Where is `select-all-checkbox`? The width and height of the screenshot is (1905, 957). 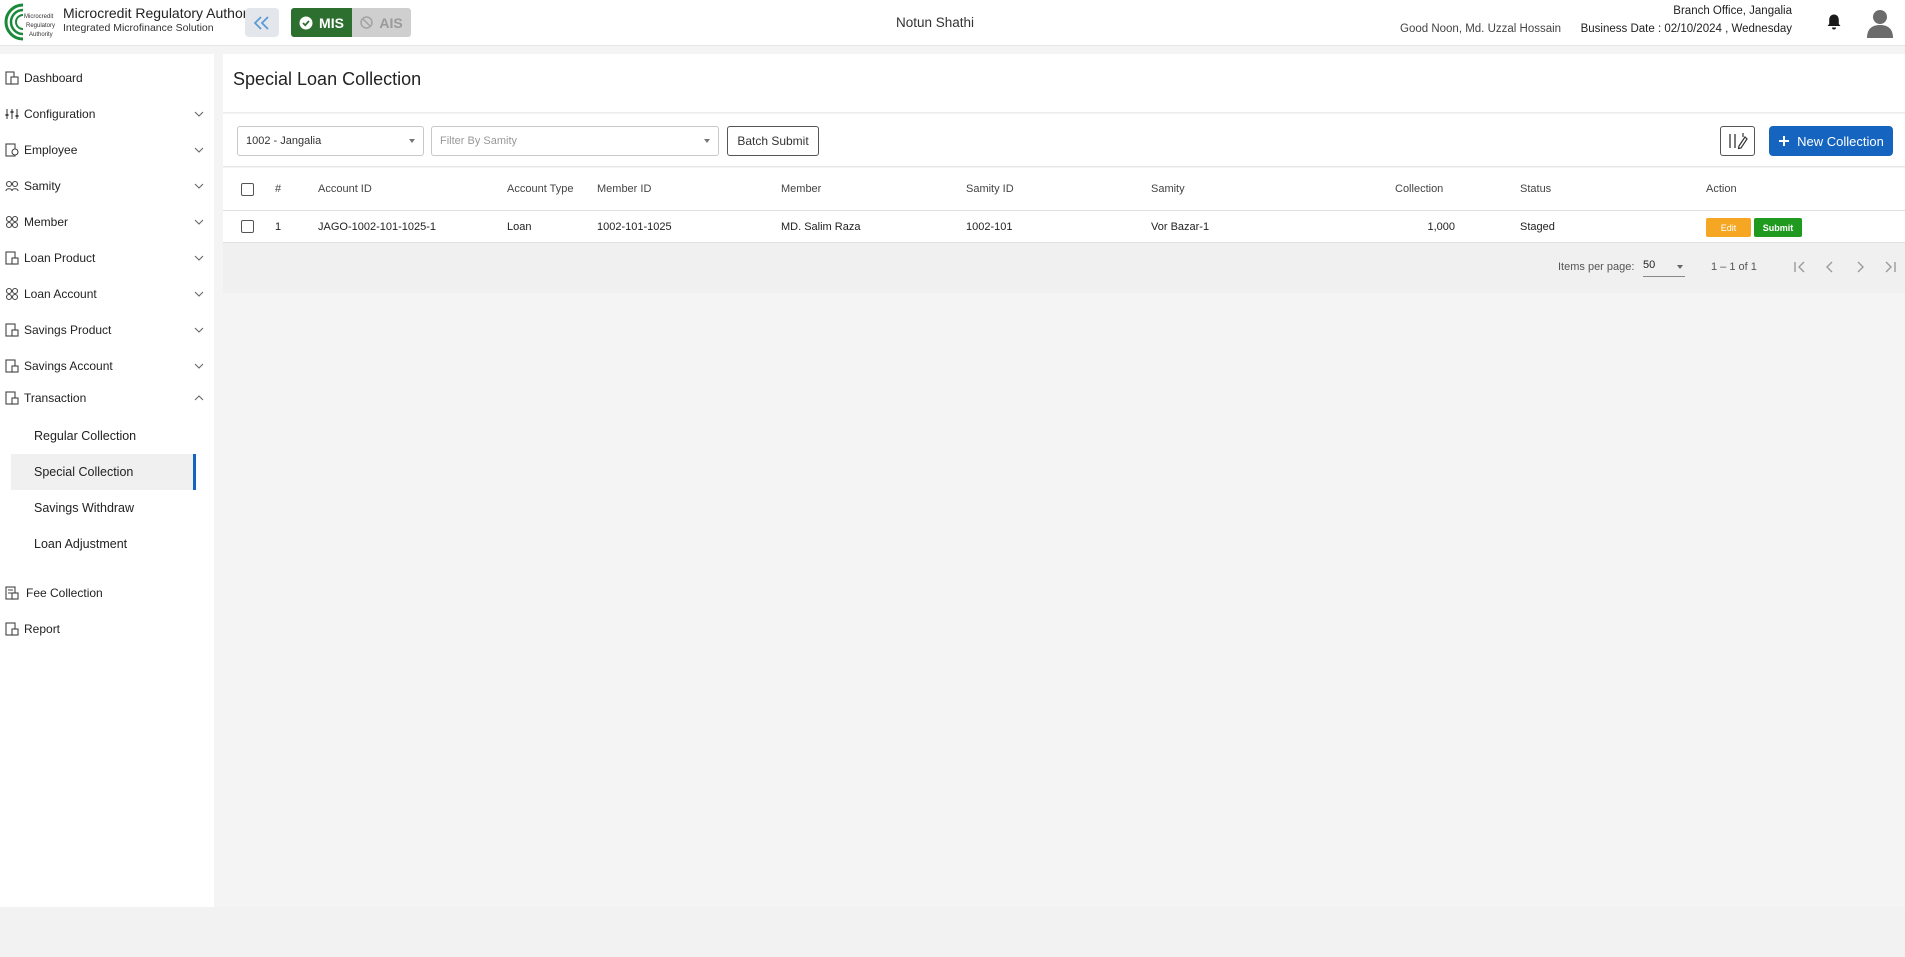
select-all-checkbox is located at coordinates (247, 189).